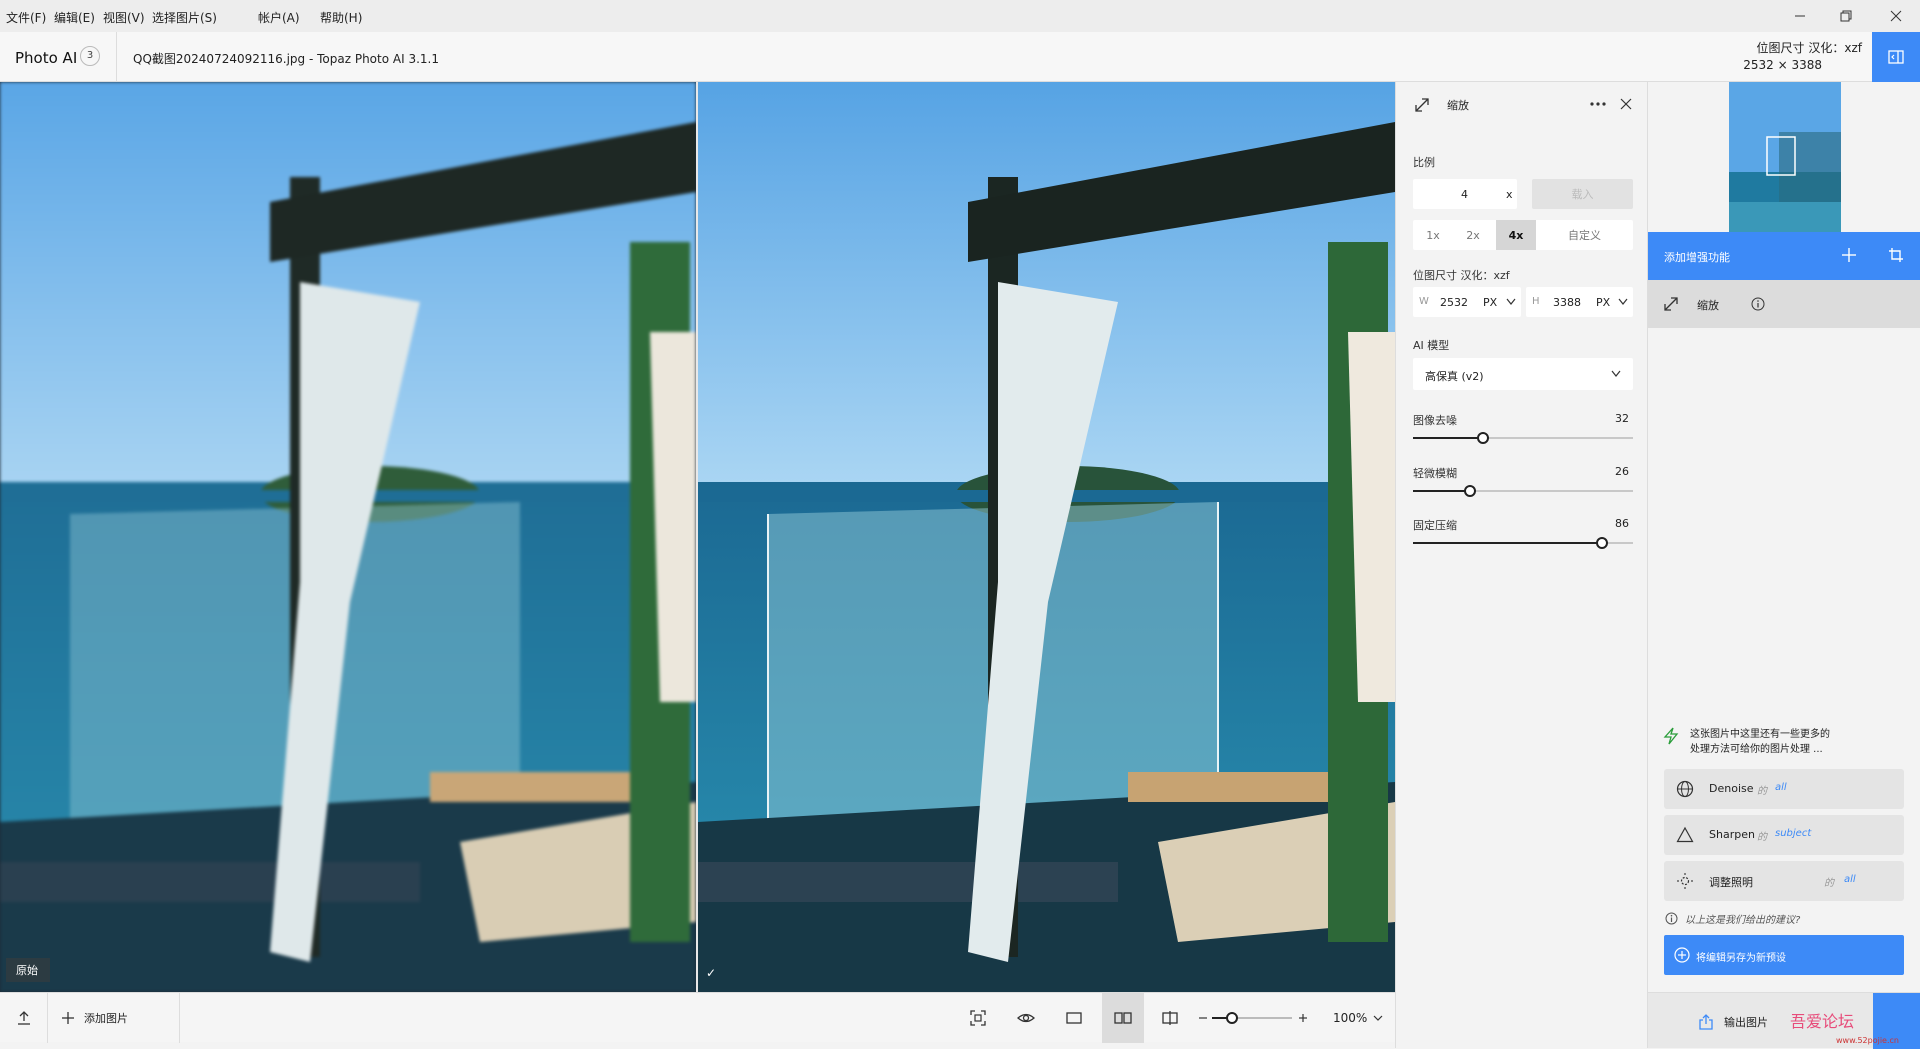  I want to click on compression-slider-fill, so click(1508, 543).